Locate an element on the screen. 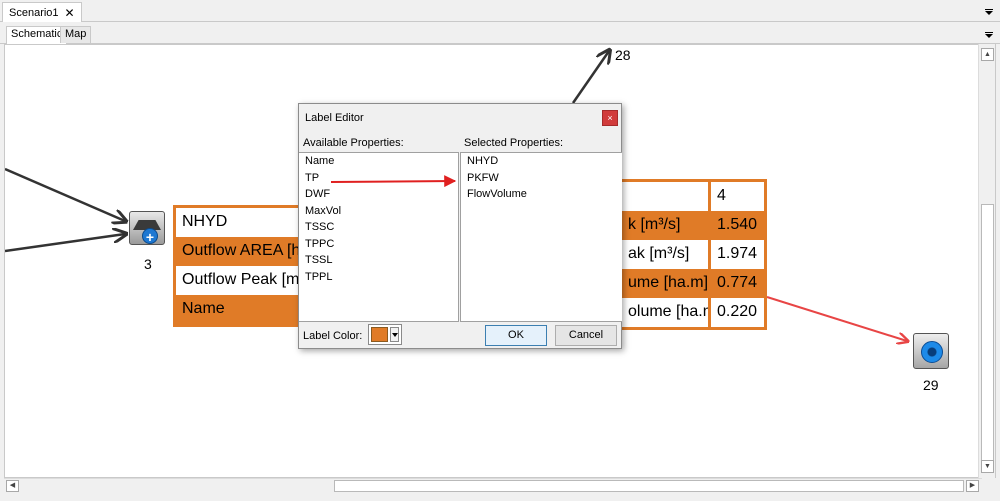 The height and width of the screenshot is (501, 1000). label-row-outflow-peak: Outflow Peak [m is located at coordinates (239, 280).